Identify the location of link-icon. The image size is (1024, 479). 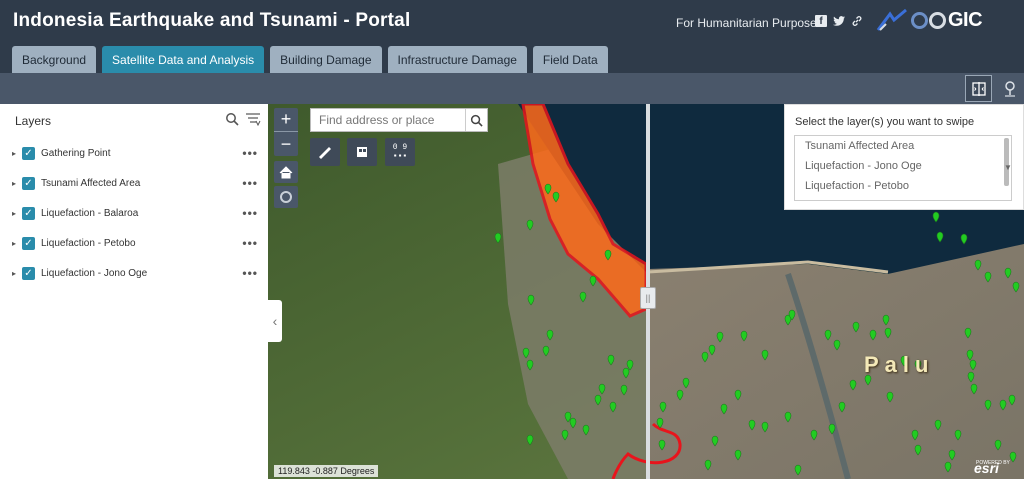
(857, 21).